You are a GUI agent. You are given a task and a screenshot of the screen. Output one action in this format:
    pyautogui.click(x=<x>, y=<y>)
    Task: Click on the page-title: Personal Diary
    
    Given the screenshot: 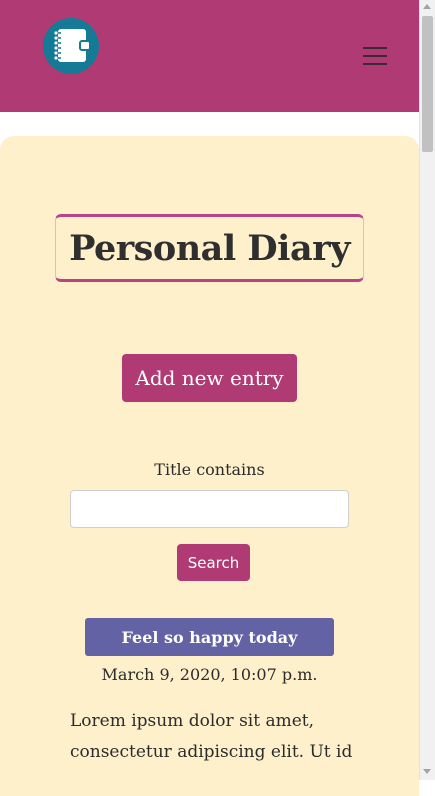 What is the action you would take?
    pyautogui.click(x=209, y=248)
    